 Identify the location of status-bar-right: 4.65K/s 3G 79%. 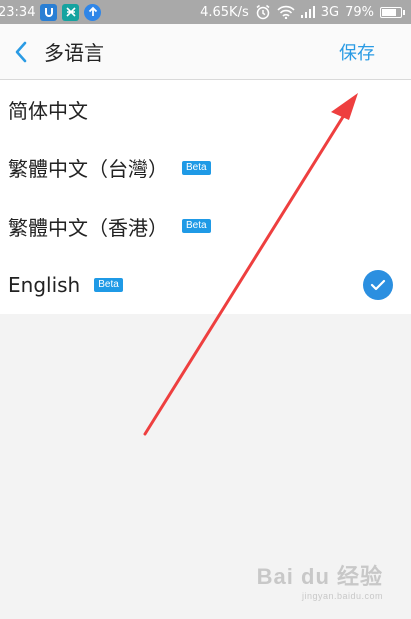
(302, 12).